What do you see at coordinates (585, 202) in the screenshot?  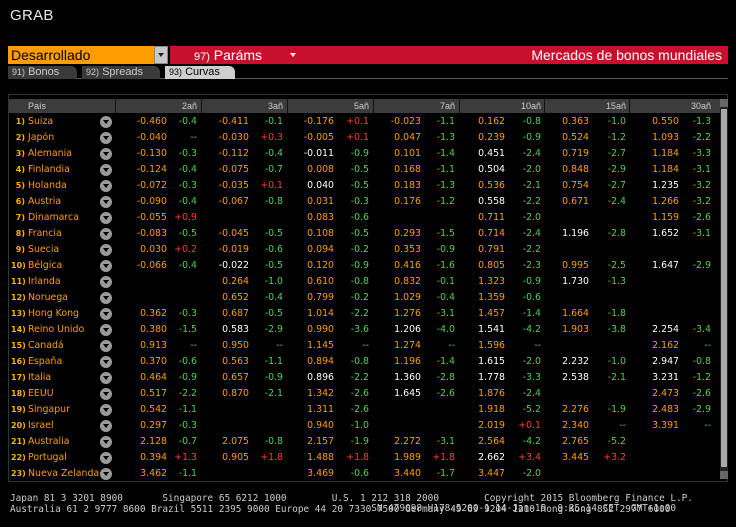 I see `yield-change: -2.4` at bounding box center [585, 202].